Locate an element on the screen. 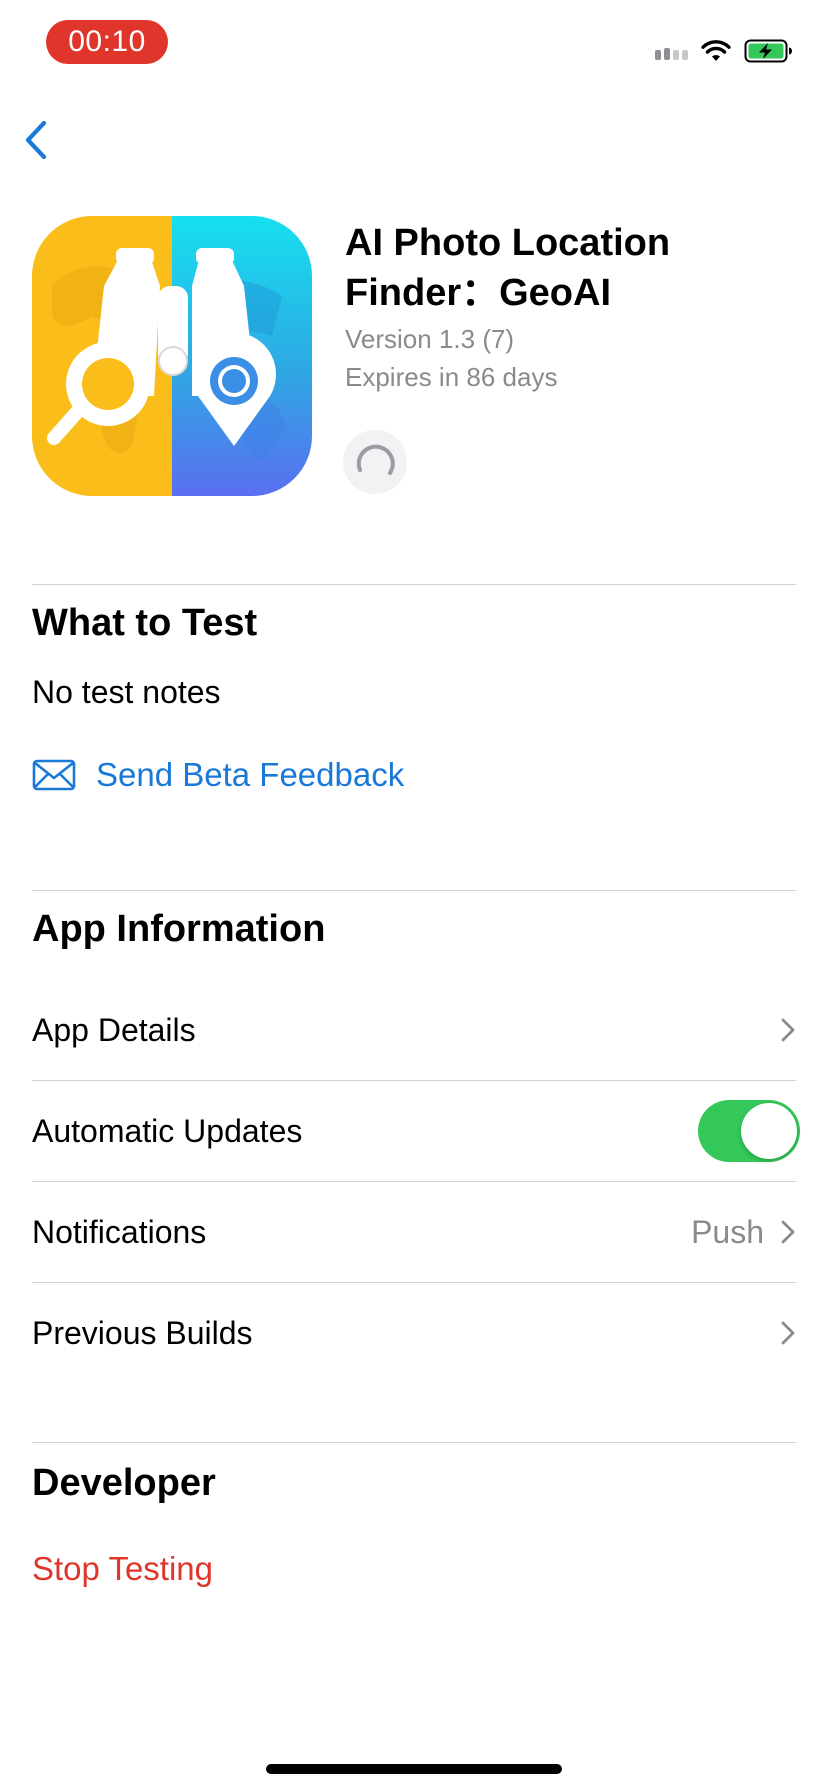 Image resolution: width=828 pixels, height=1792 pixels. envelope-icon is located at coordinates (54, 775).